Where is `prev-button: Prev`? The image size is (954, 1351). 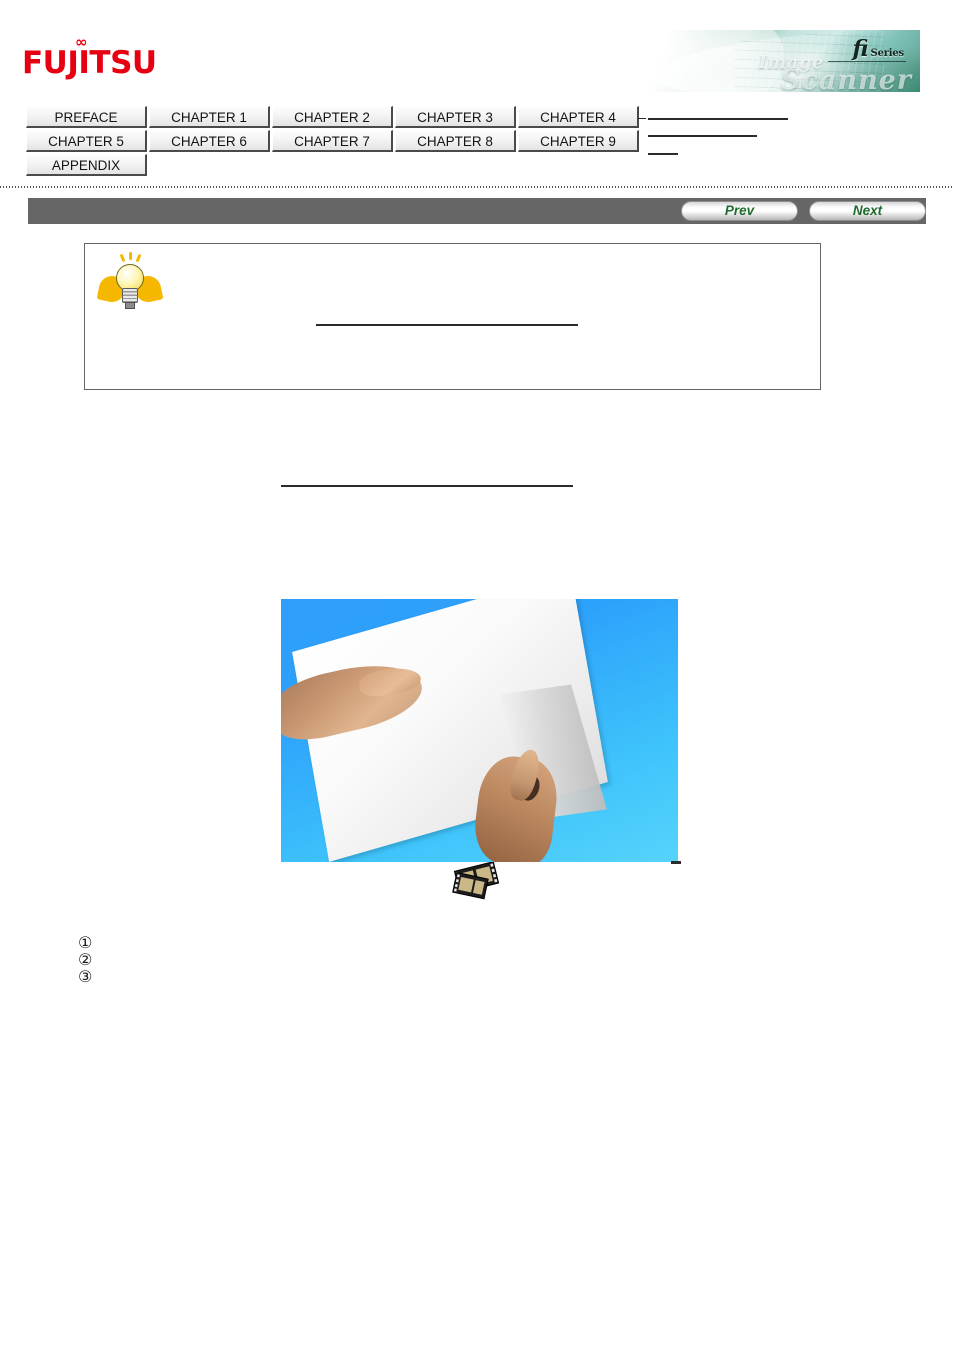
prev-button: Prev is located at coordinates (739, 211).